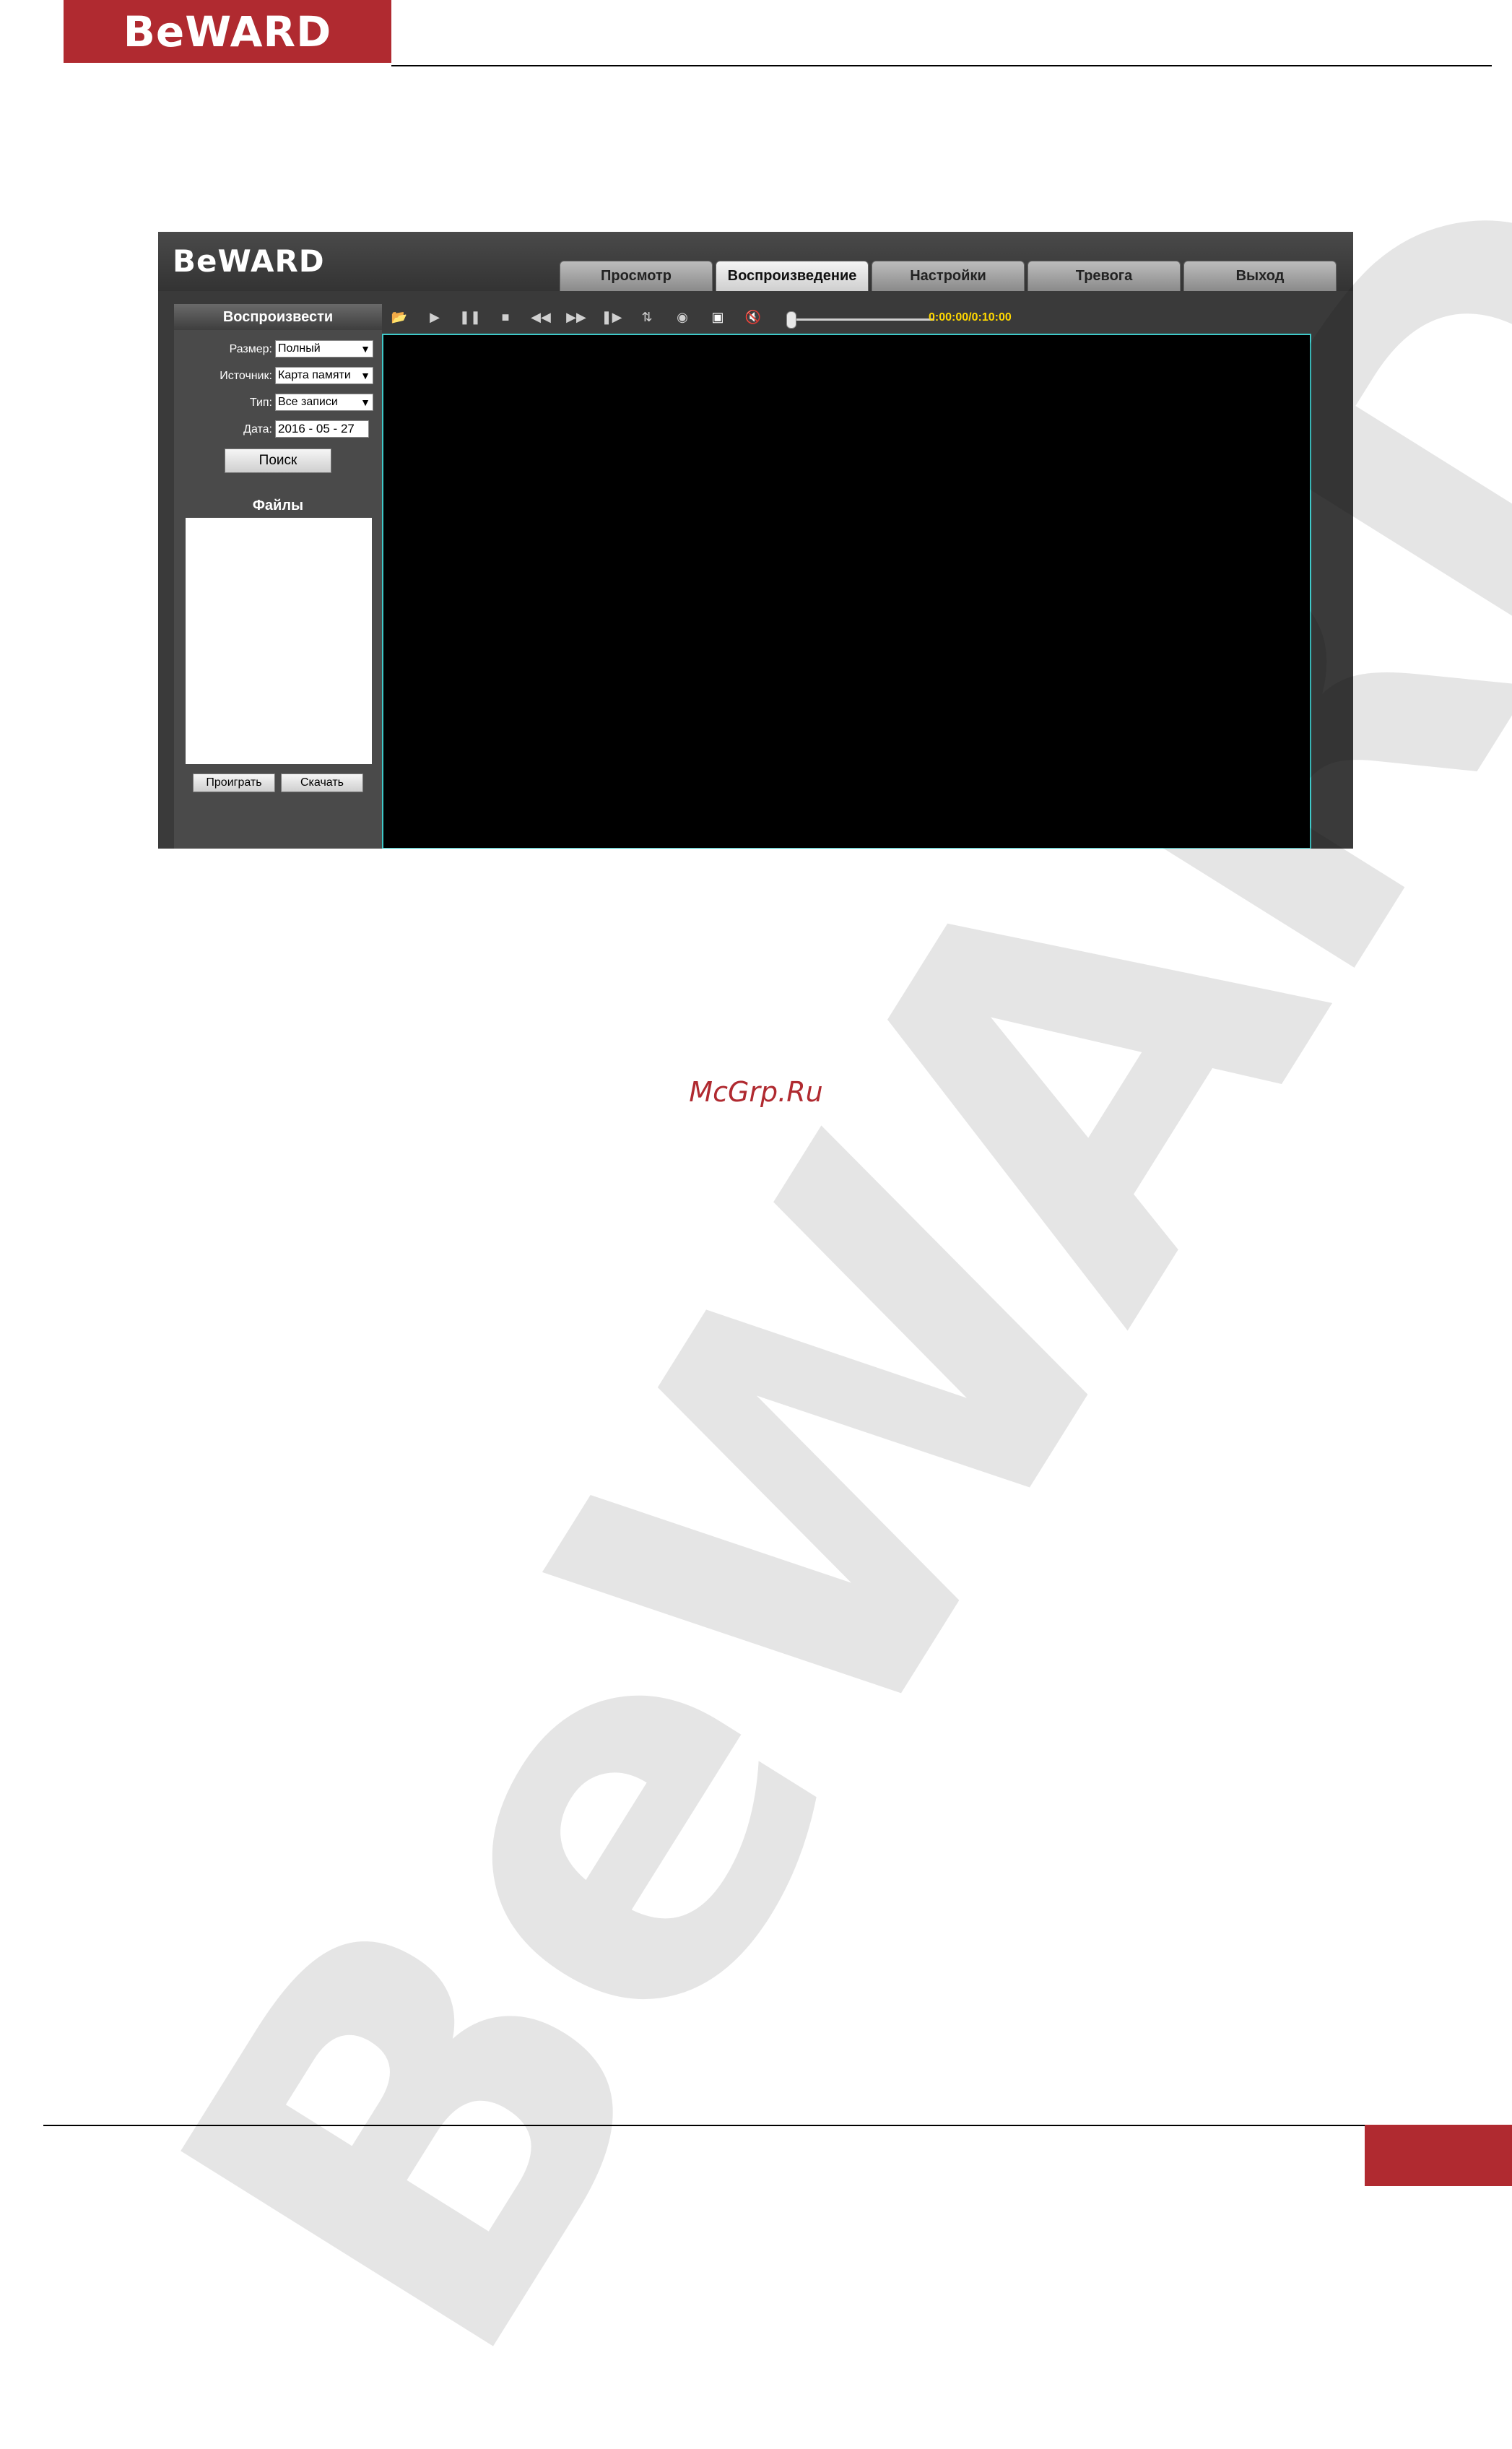 The width and height of the screenshot is (1512, 2449). I want to click on step-frame-icon: ❚▶, so click(611, 317).